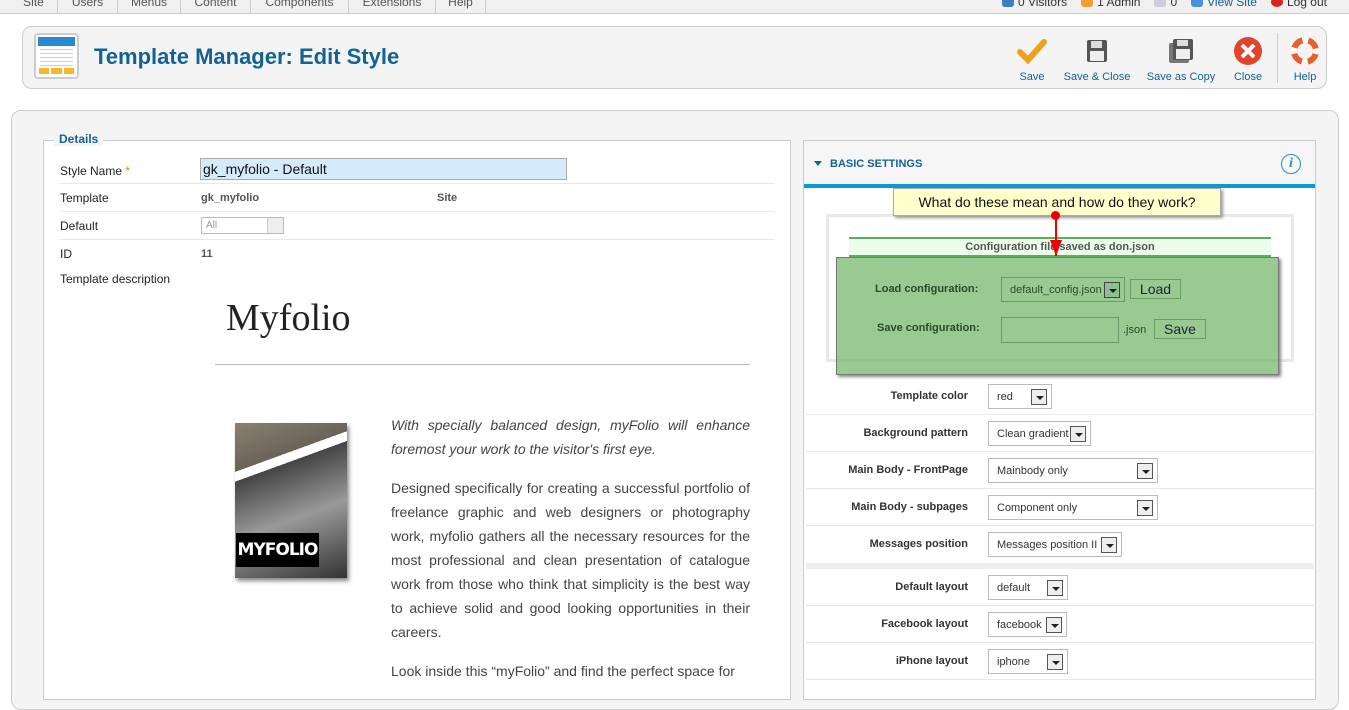 Image resolution: width=1349 pixels, height=710 pixels. Describe the element at coordinates (927, 289) in the screenshot. I see `load-config-label: Load configuration:` at that location.